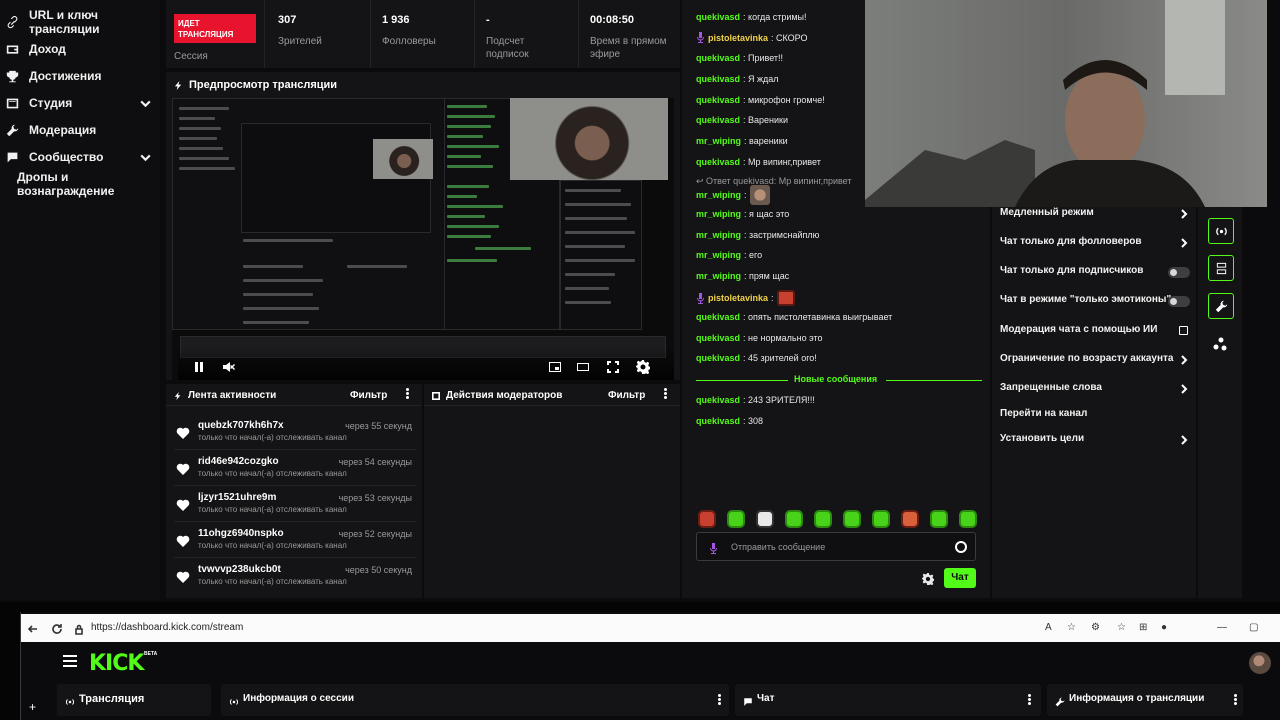 The image size is (1280, 720). Describe the element at coordinates (1143, 627) in the screenshot. I see `collections-icon: ⊞` at that location.